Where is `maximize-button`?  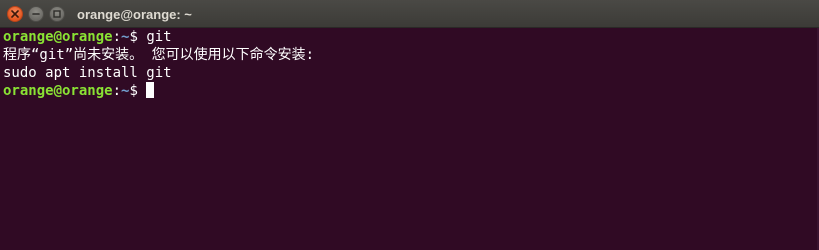 maximize-button is located at coordinates (57, 14).